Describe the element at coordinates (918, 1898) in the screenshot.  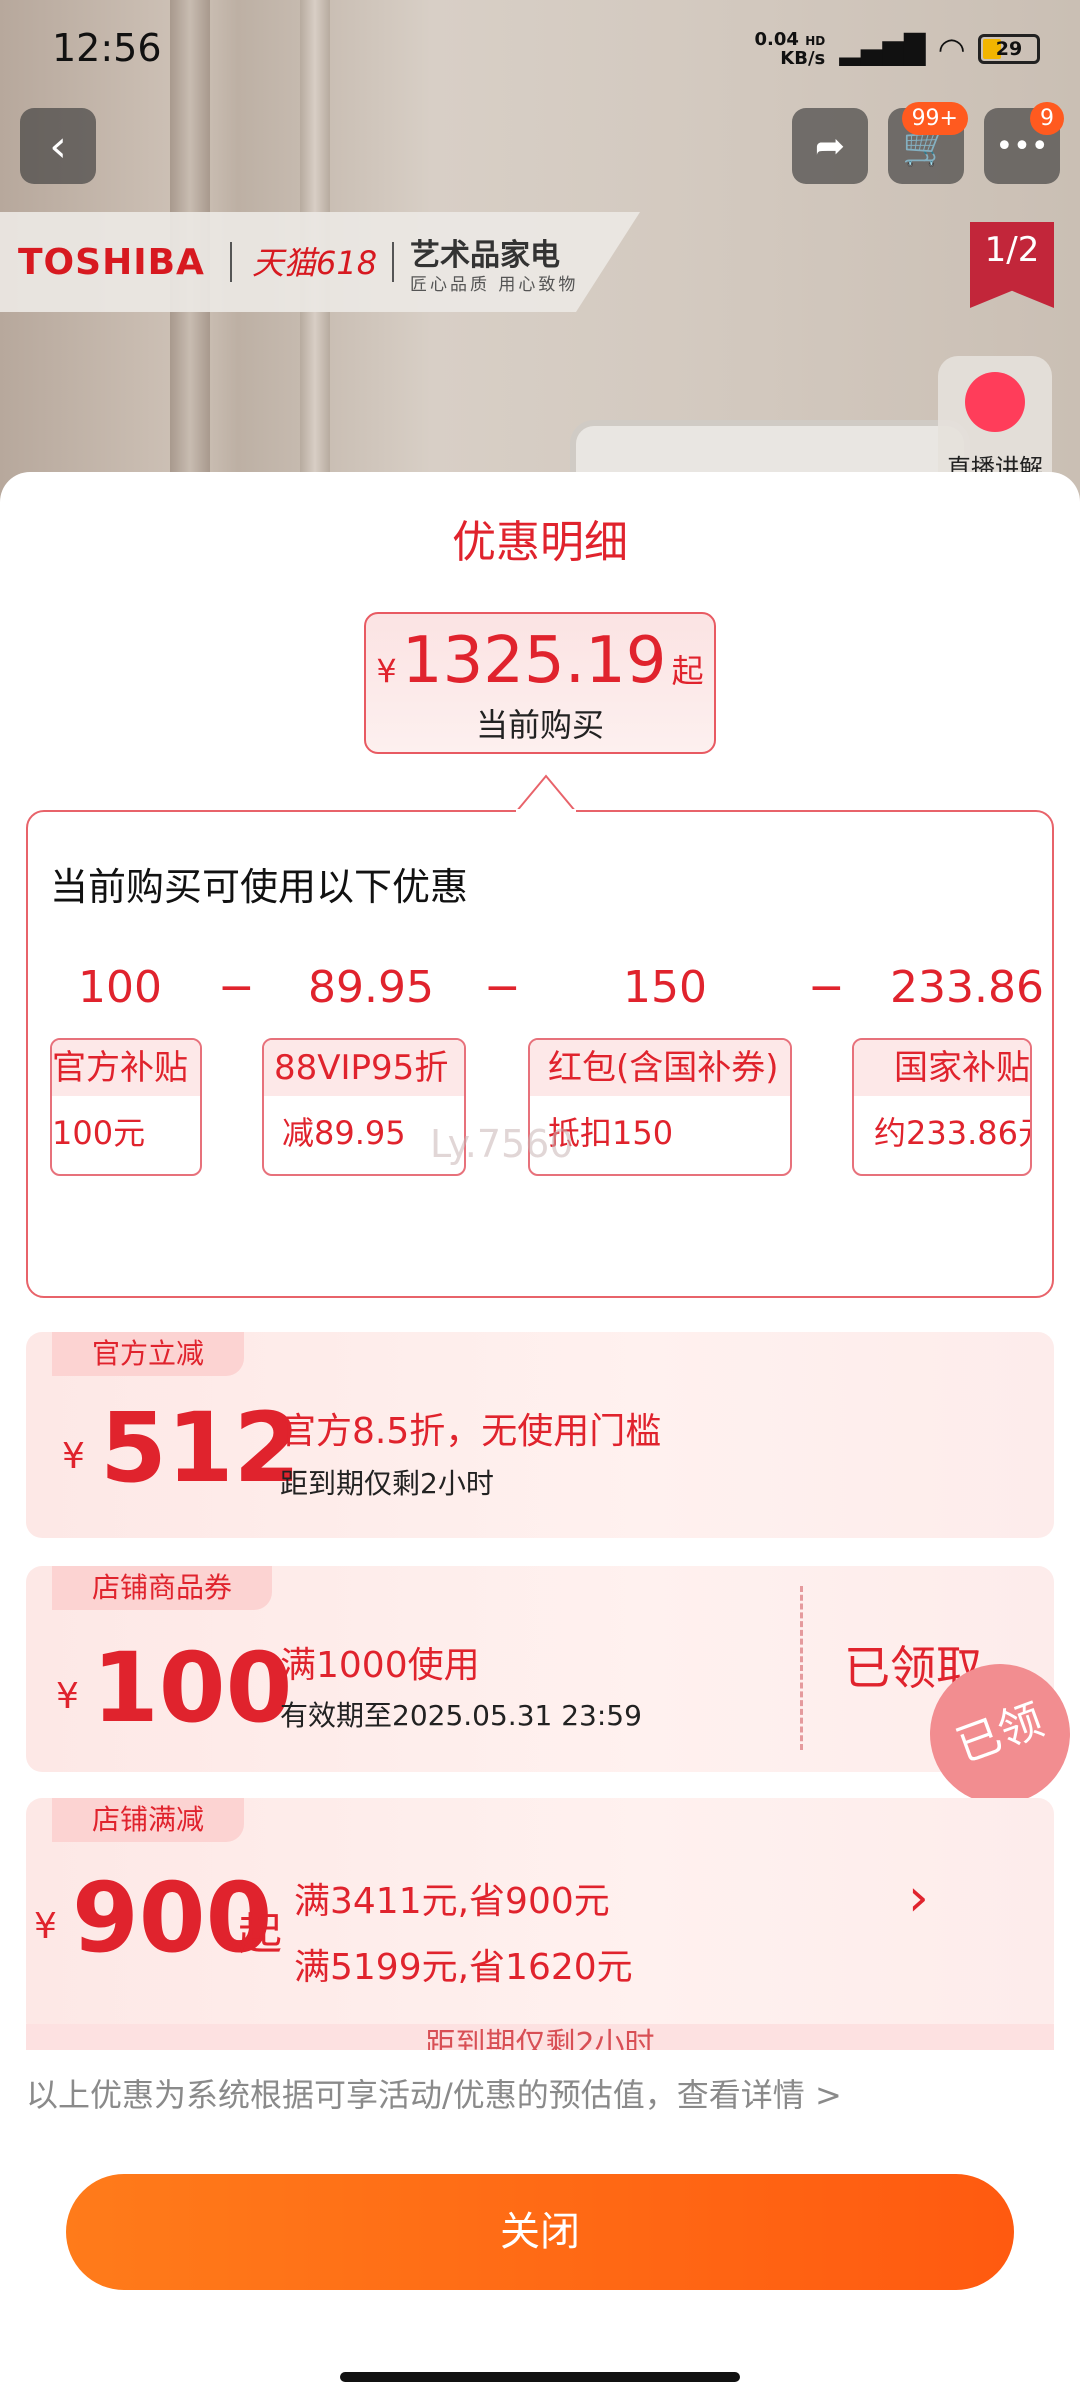
I see `chevron-right-icon: ›` at that location.